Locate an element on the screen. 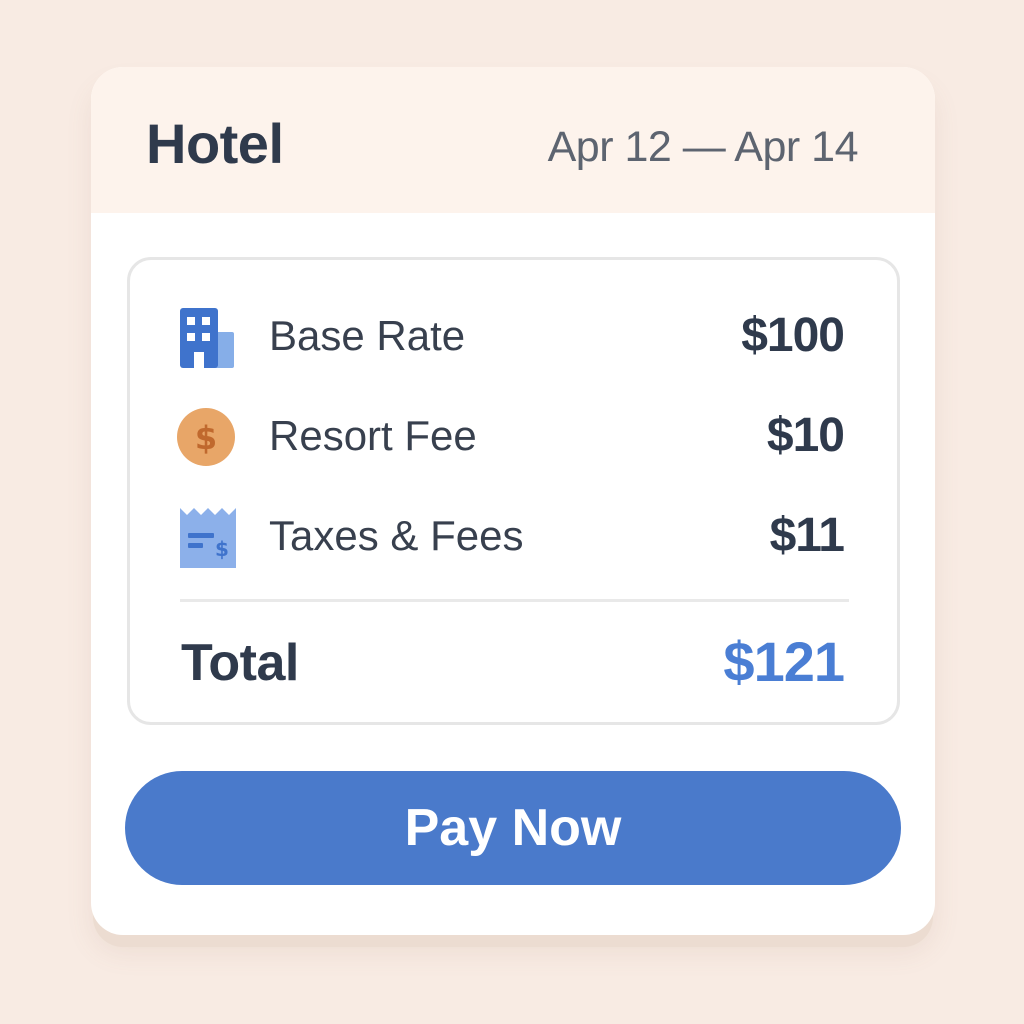 This screenshot has height=1024, width=1024. line-item-taxes-fees: $ Taxes & Fees $11 is located at coordinates (513, 536).